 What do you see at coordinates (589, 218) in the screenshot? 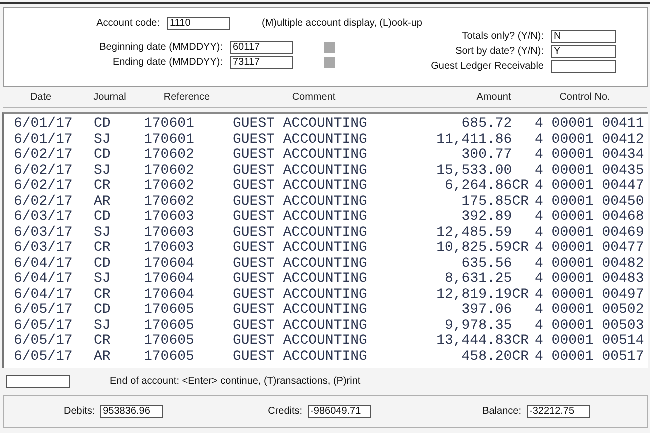
I see `table-cell: 4 00001 00468` at bounding box center [589, 218].